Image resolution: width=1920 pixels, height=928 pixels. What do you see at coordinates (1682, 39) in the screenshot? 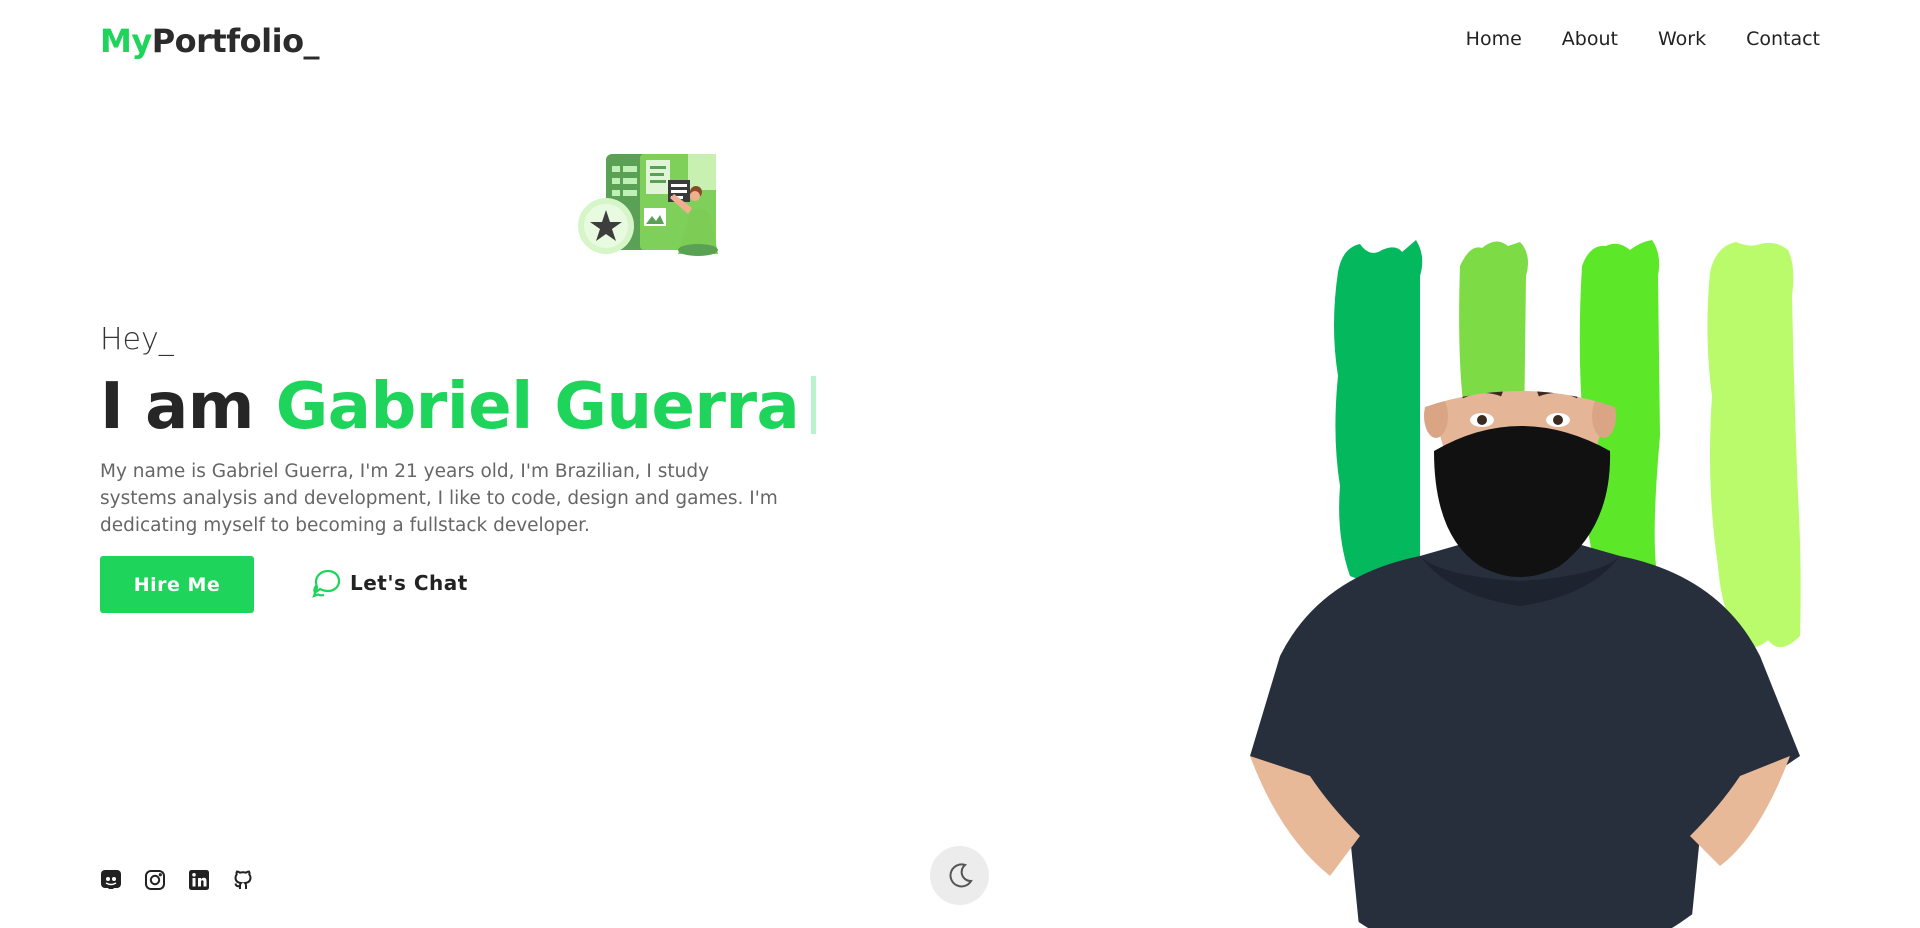
I see `nav-work: Work` at bounding box center [1682, 39].